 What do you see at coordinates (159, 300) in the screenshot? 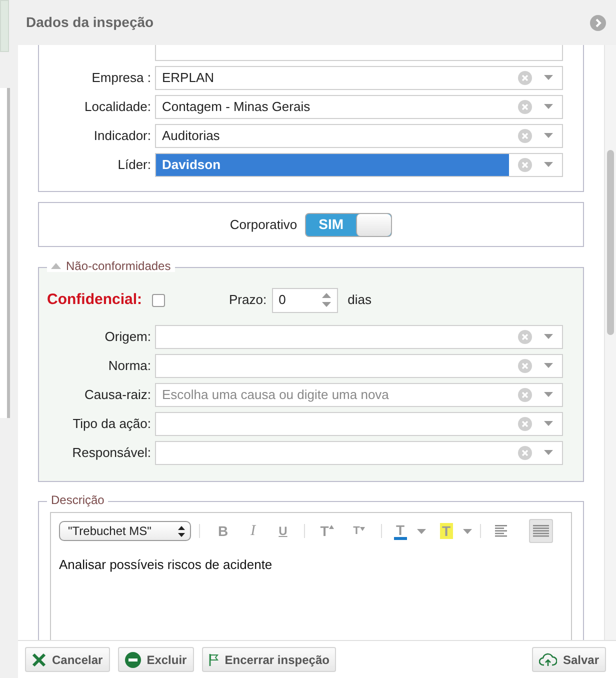
I see `checkbox` at bounding box center [159, 300].